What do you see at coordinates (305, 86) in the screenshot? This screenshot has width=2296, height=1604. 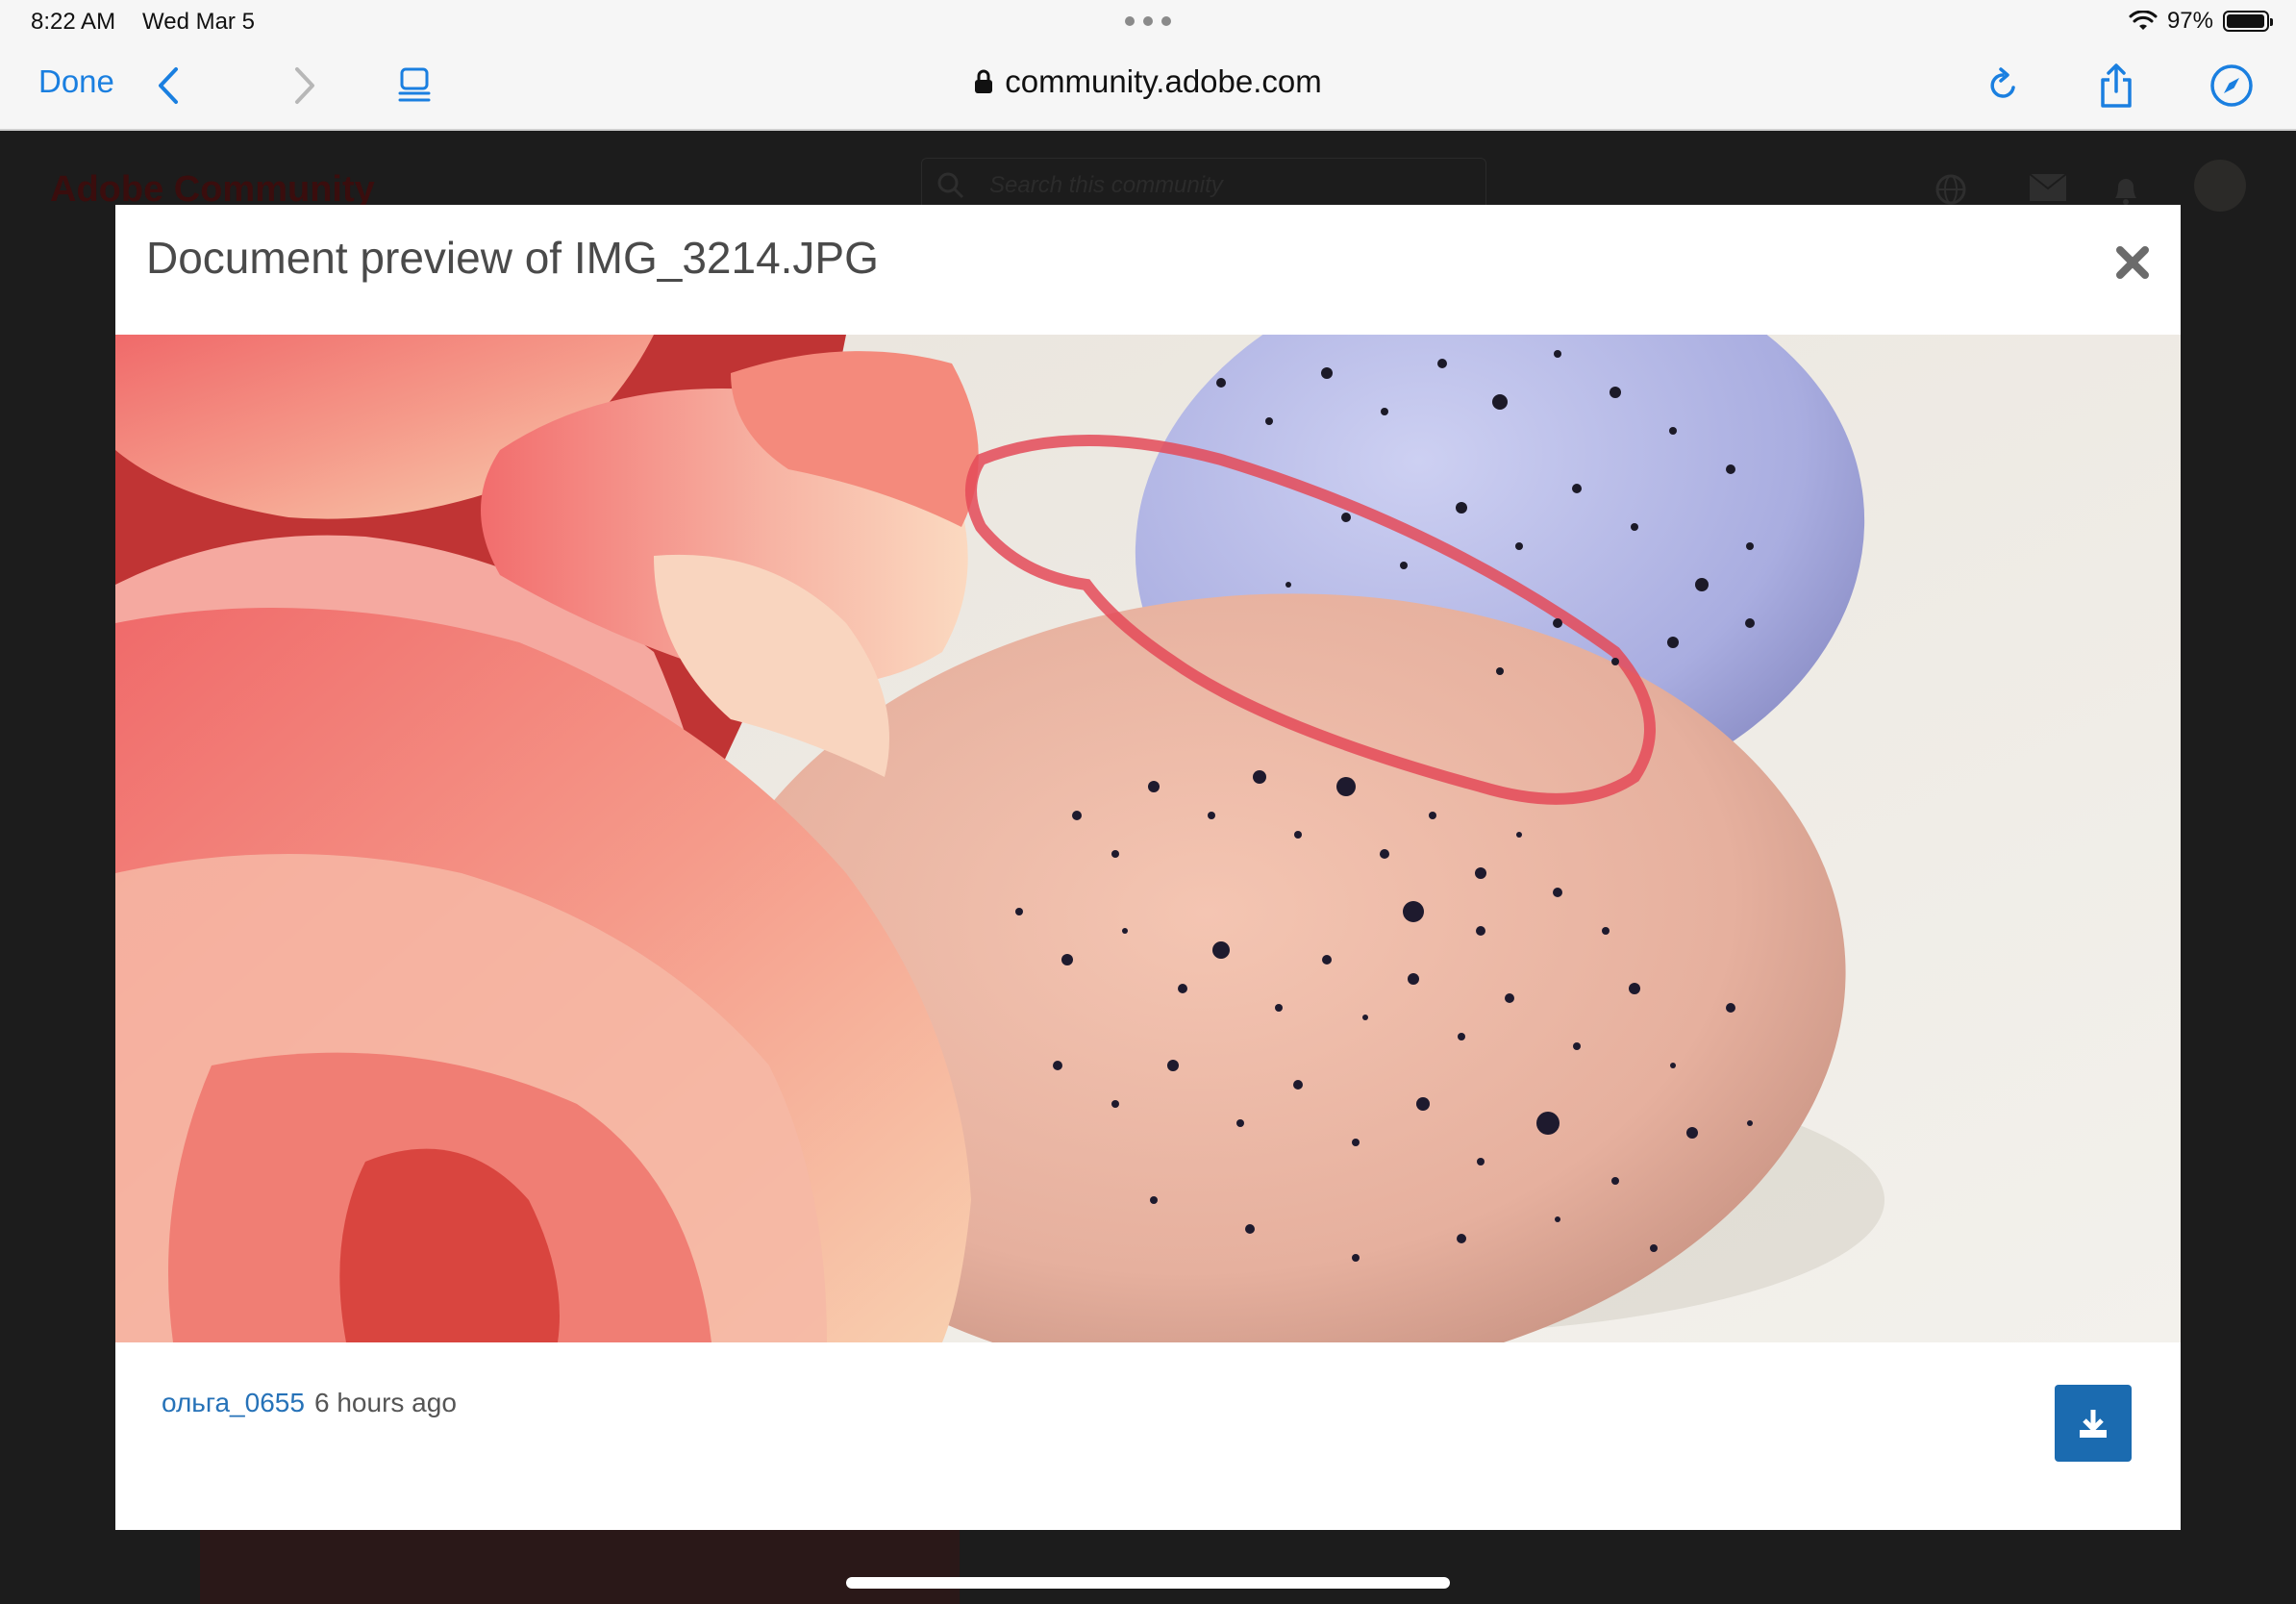 I see `forward-icon` at bounding box center [305, 86].